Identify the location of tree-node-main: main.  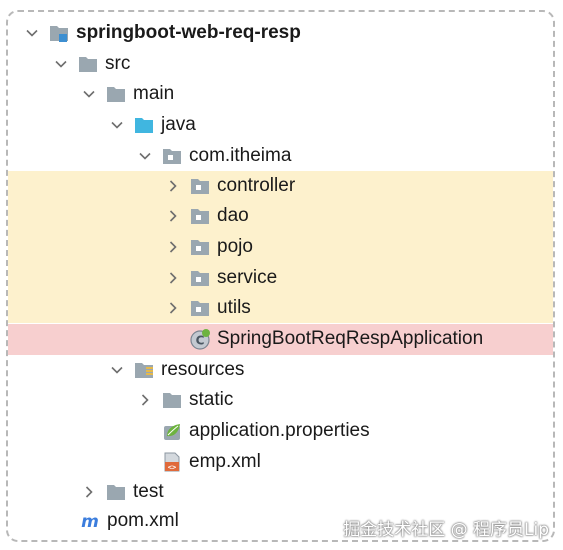
(126, 94).